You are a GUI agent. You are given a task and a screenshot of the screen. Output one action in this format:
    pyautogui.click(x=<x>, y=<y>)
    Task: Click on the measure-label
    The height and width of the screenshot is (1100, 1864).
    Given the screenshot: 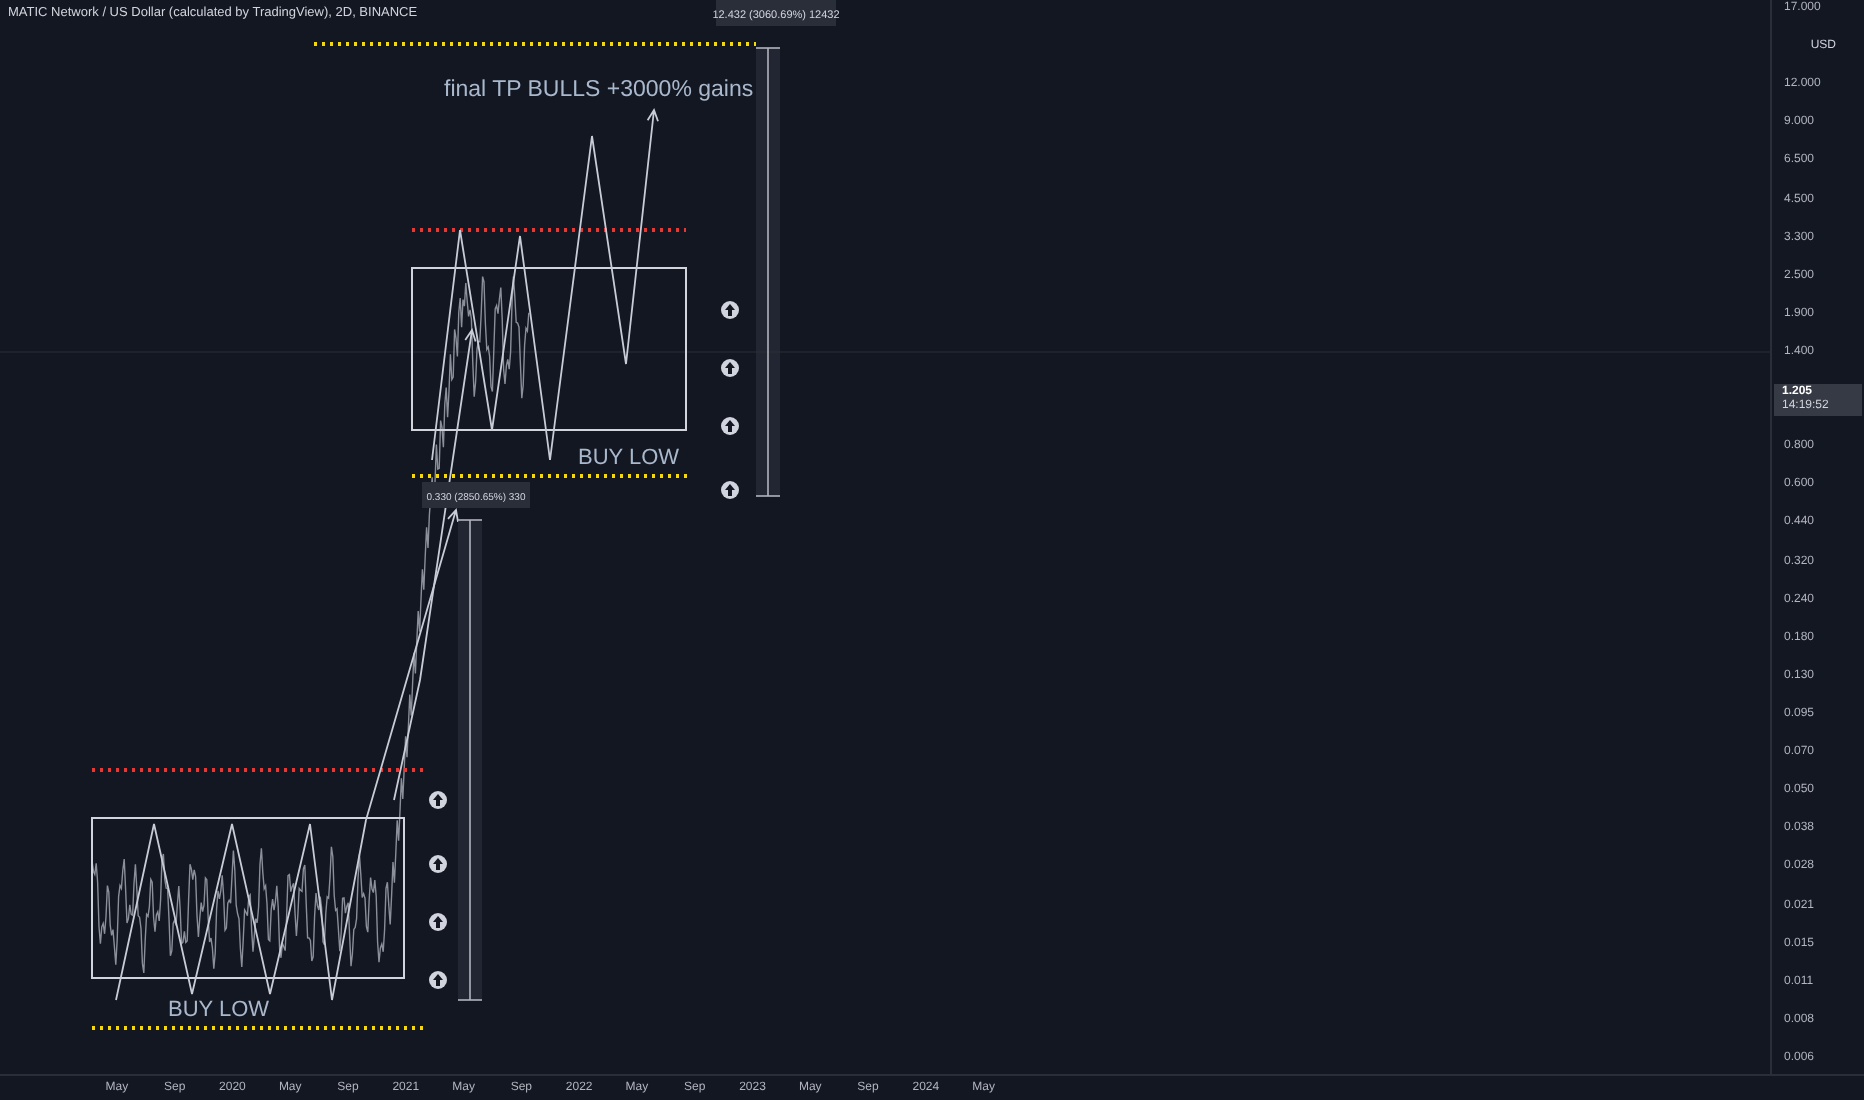 What is the action you would take?
    pyautogui.click(x=476, y=495)
    